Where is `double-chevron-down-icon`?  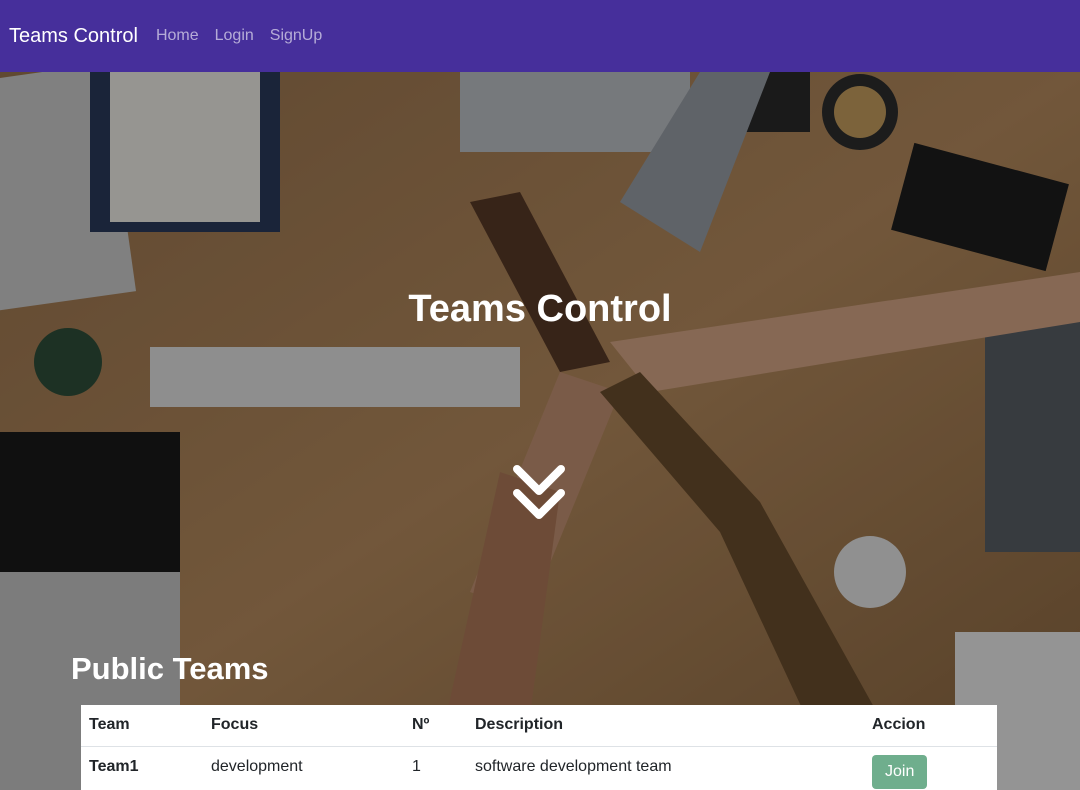
double-chevron-down-icon is located at coordinates (539, 493).